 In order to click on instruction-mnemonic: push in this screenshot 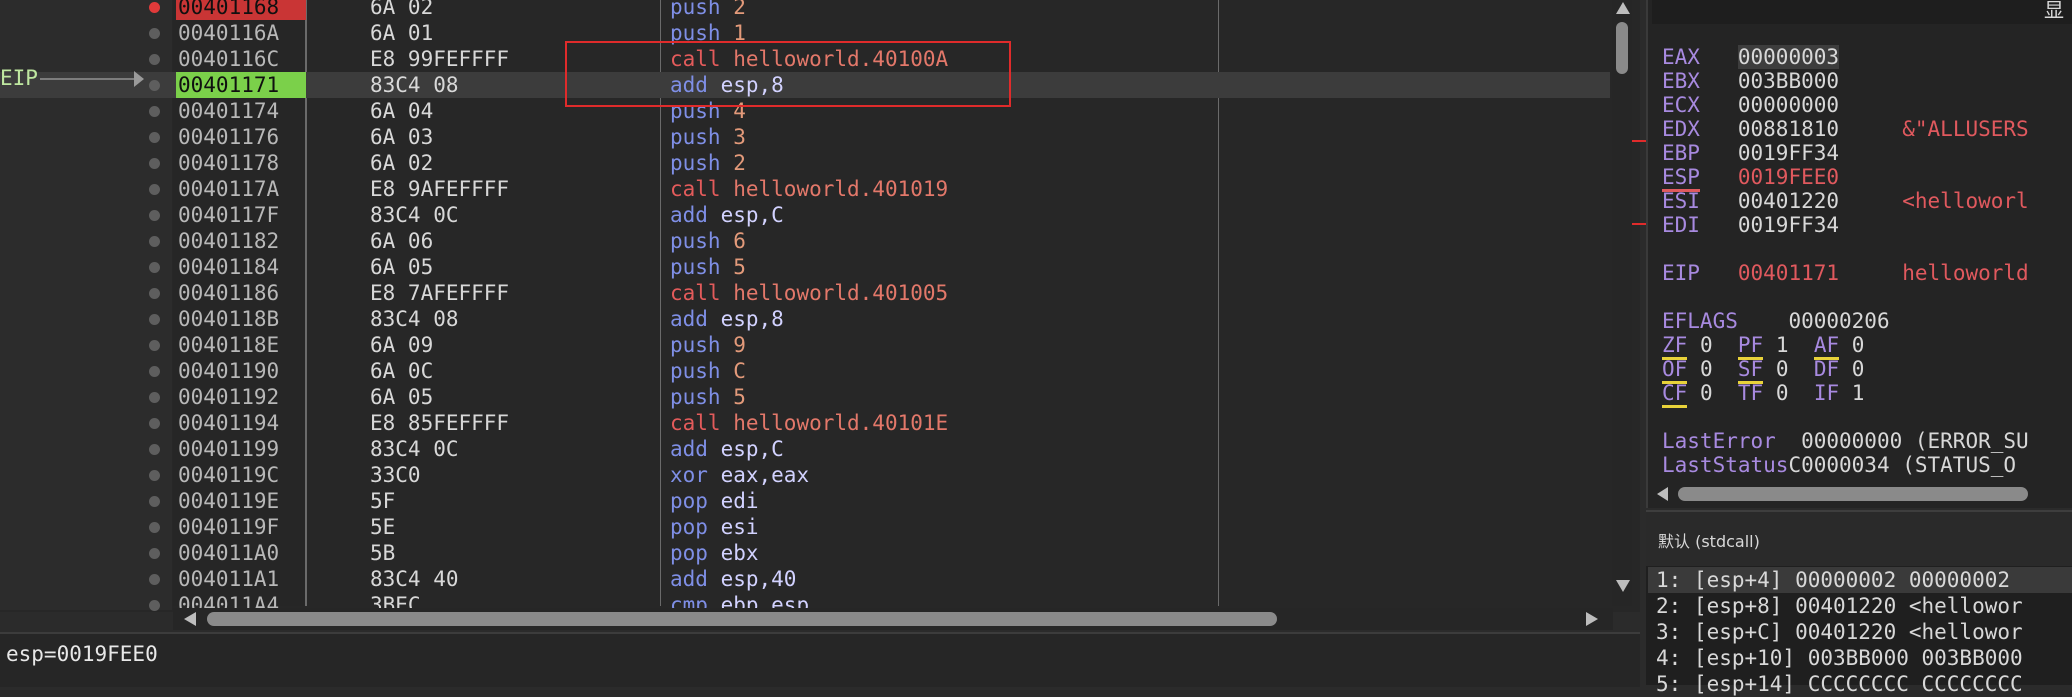, I will do `click(695, 345)`.